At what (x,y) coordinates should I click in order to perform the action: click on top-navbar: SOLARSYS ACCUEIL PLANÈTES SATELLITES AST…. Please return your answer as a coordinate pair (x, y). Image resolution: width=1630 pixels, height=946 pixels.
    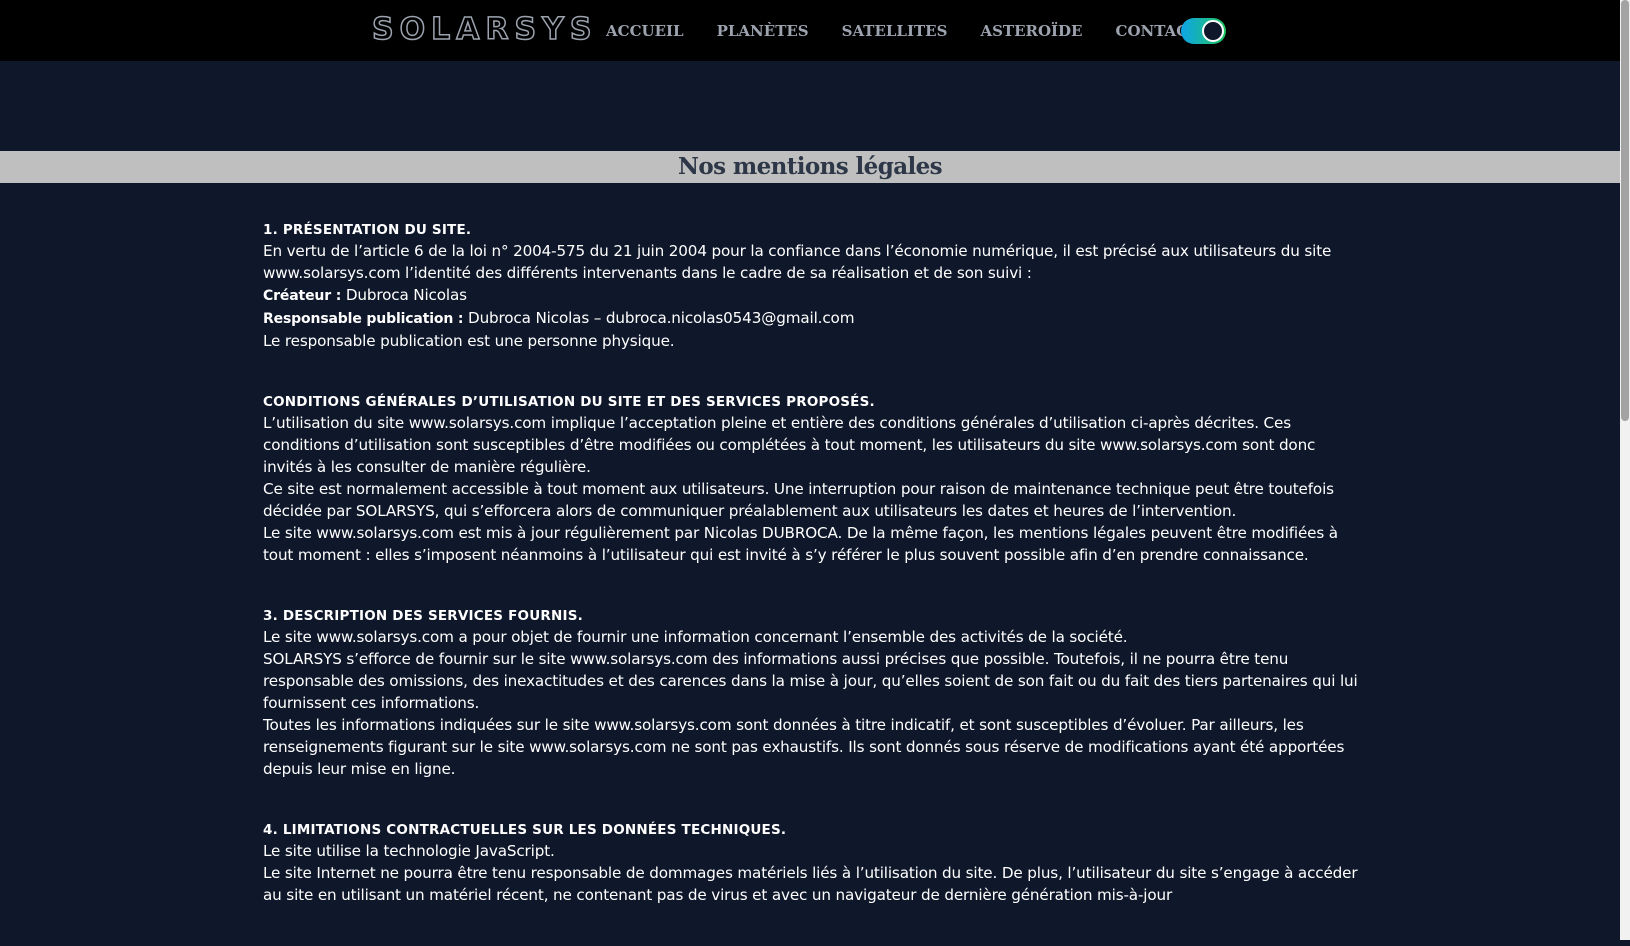
    Looking at the image, I should click on (810, 30).